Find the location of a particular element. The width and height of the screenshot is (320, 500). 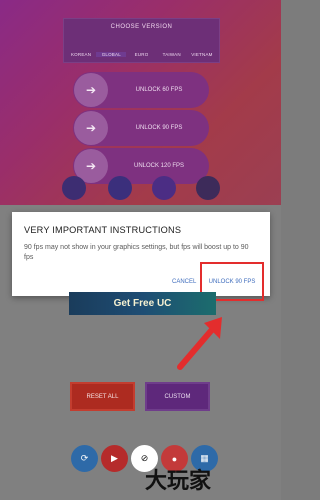

custom-button: CUSTOM is located at coordinates (177, 396).